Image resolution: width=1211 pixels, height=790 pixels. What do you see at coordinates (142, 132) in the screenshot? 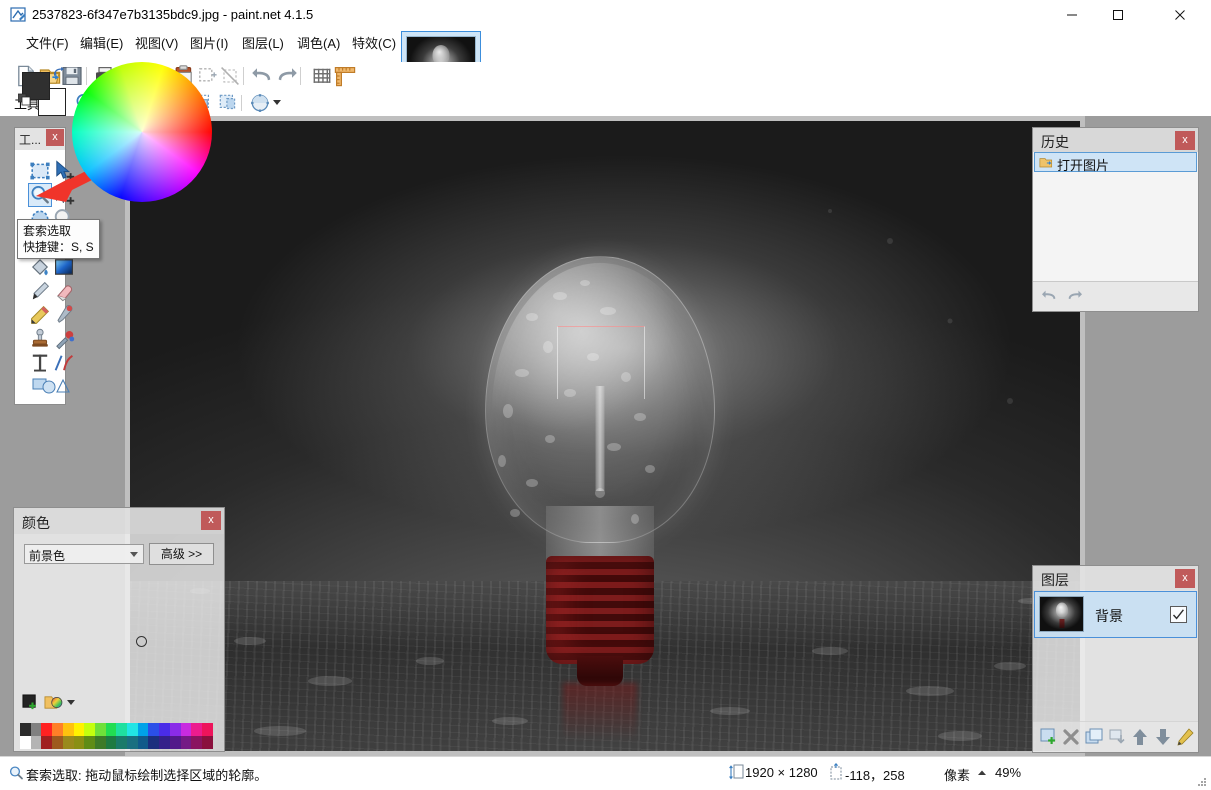
I see `color-wheel` at bounding box center [142, 132].